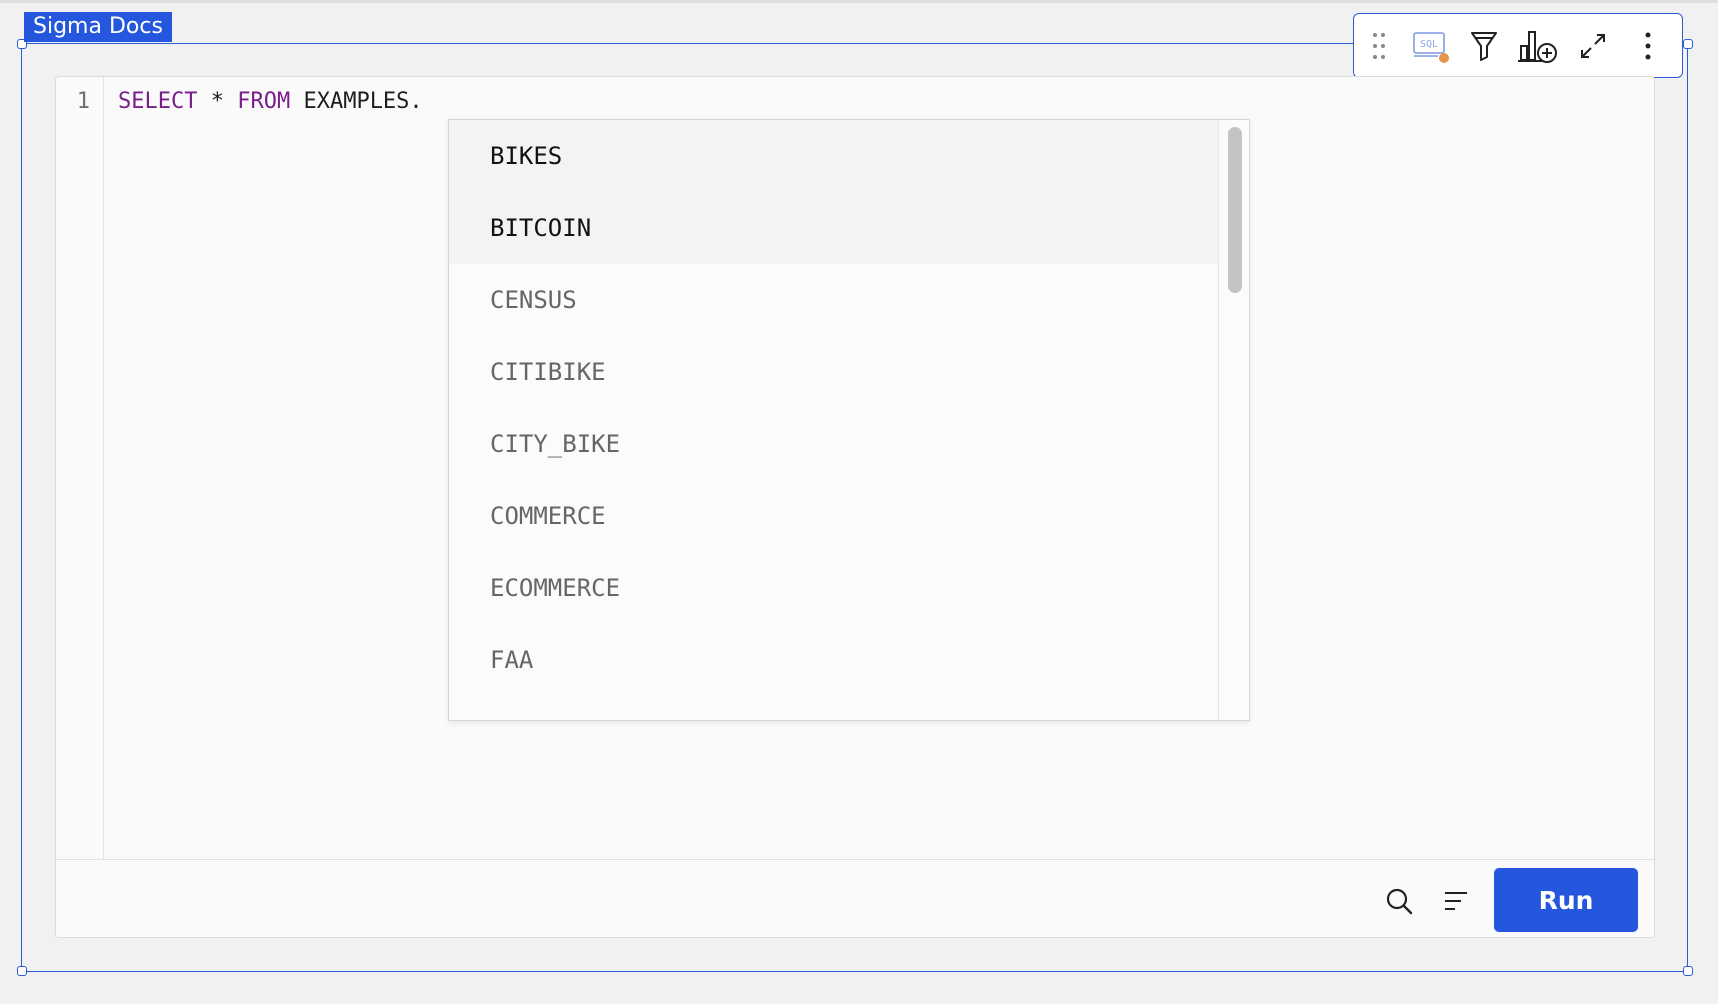 This screenshot has width=1718, height=1004. Describe the element at coordinates (833, 372) in the screenshot. I see `autocomplete-item: CITIBIKE` at that location.